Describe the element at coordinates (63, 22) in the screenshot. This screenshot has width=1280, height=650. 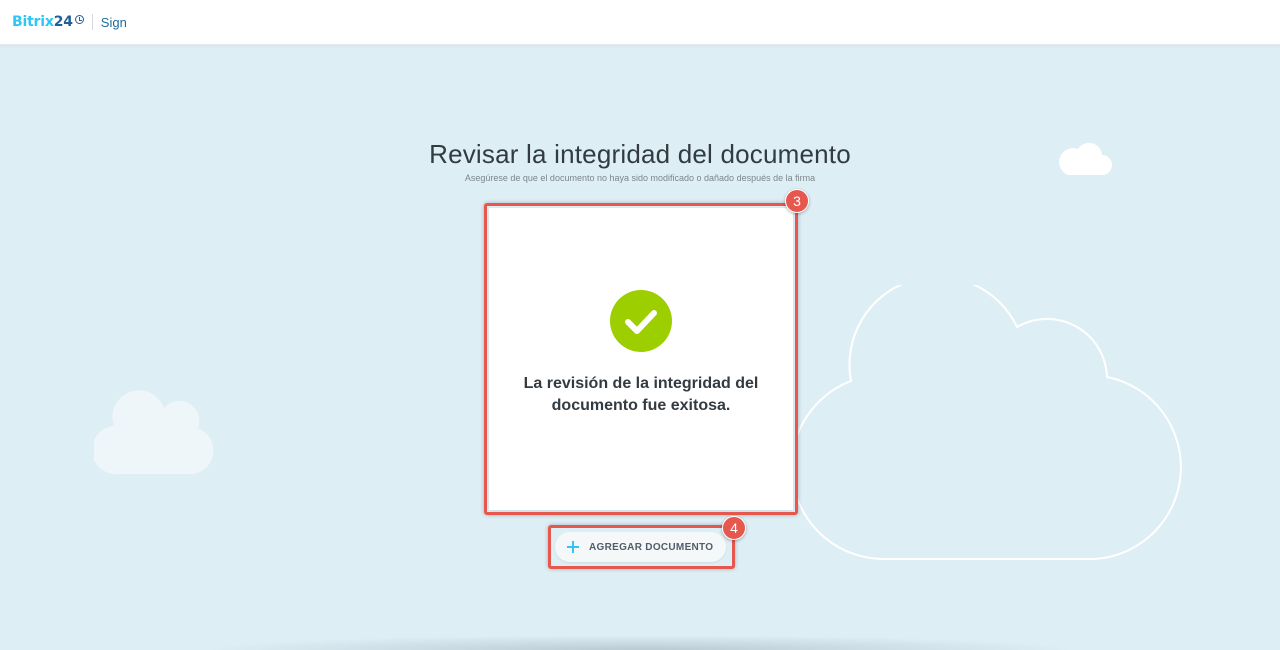
I see `logo-text-24: 24` at that location.